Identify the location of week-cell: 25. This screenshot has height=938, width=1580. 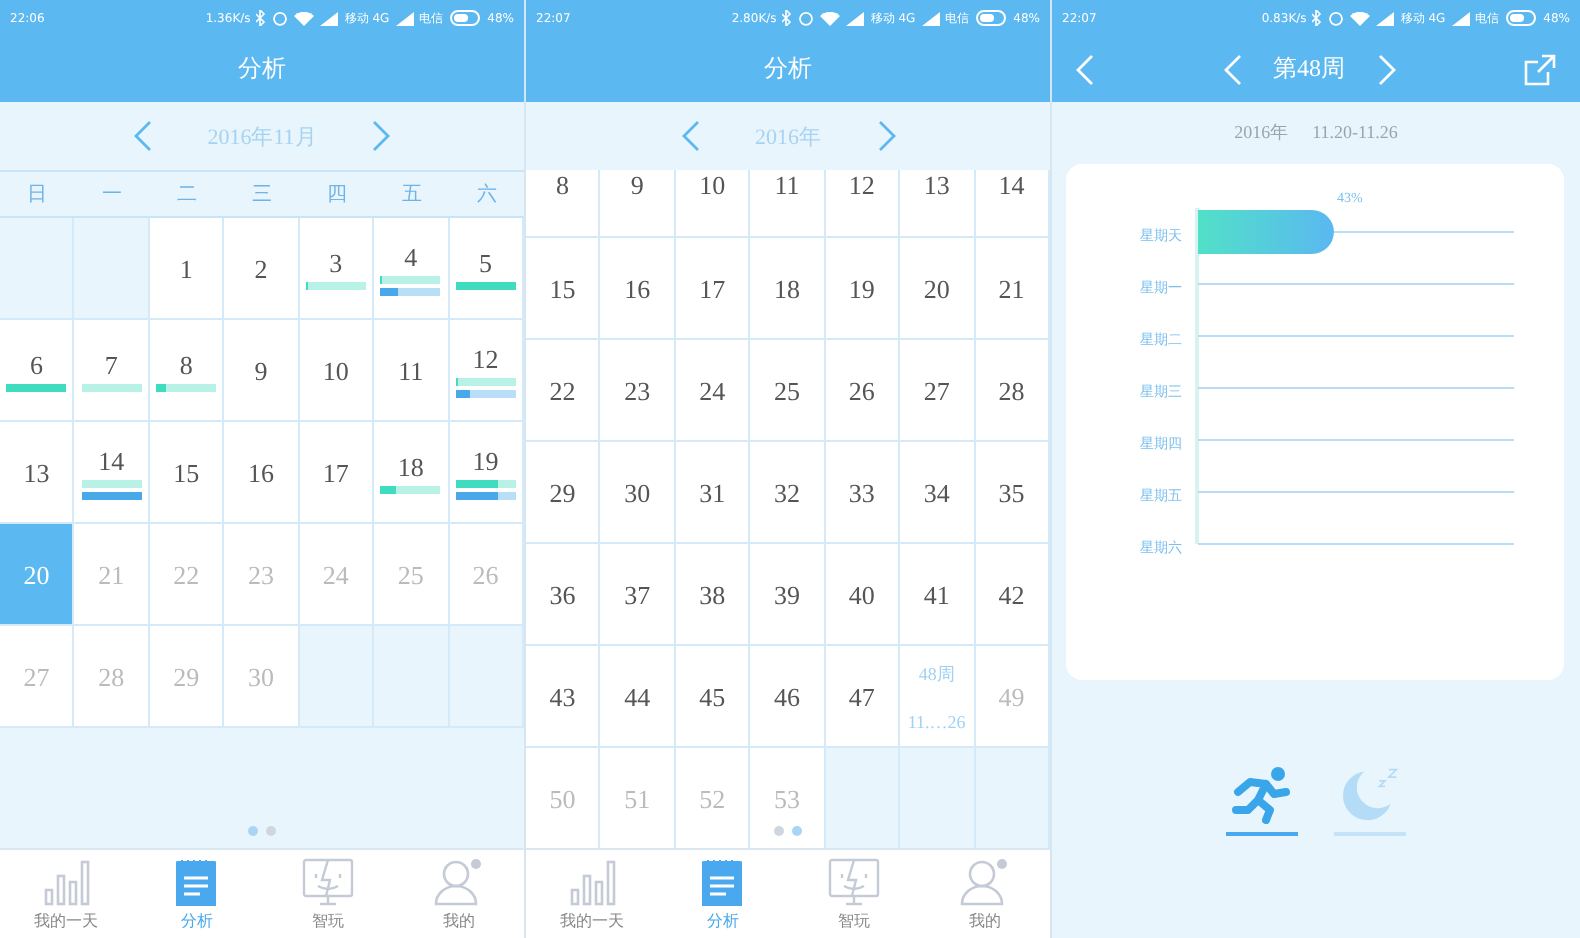
(788, 391).